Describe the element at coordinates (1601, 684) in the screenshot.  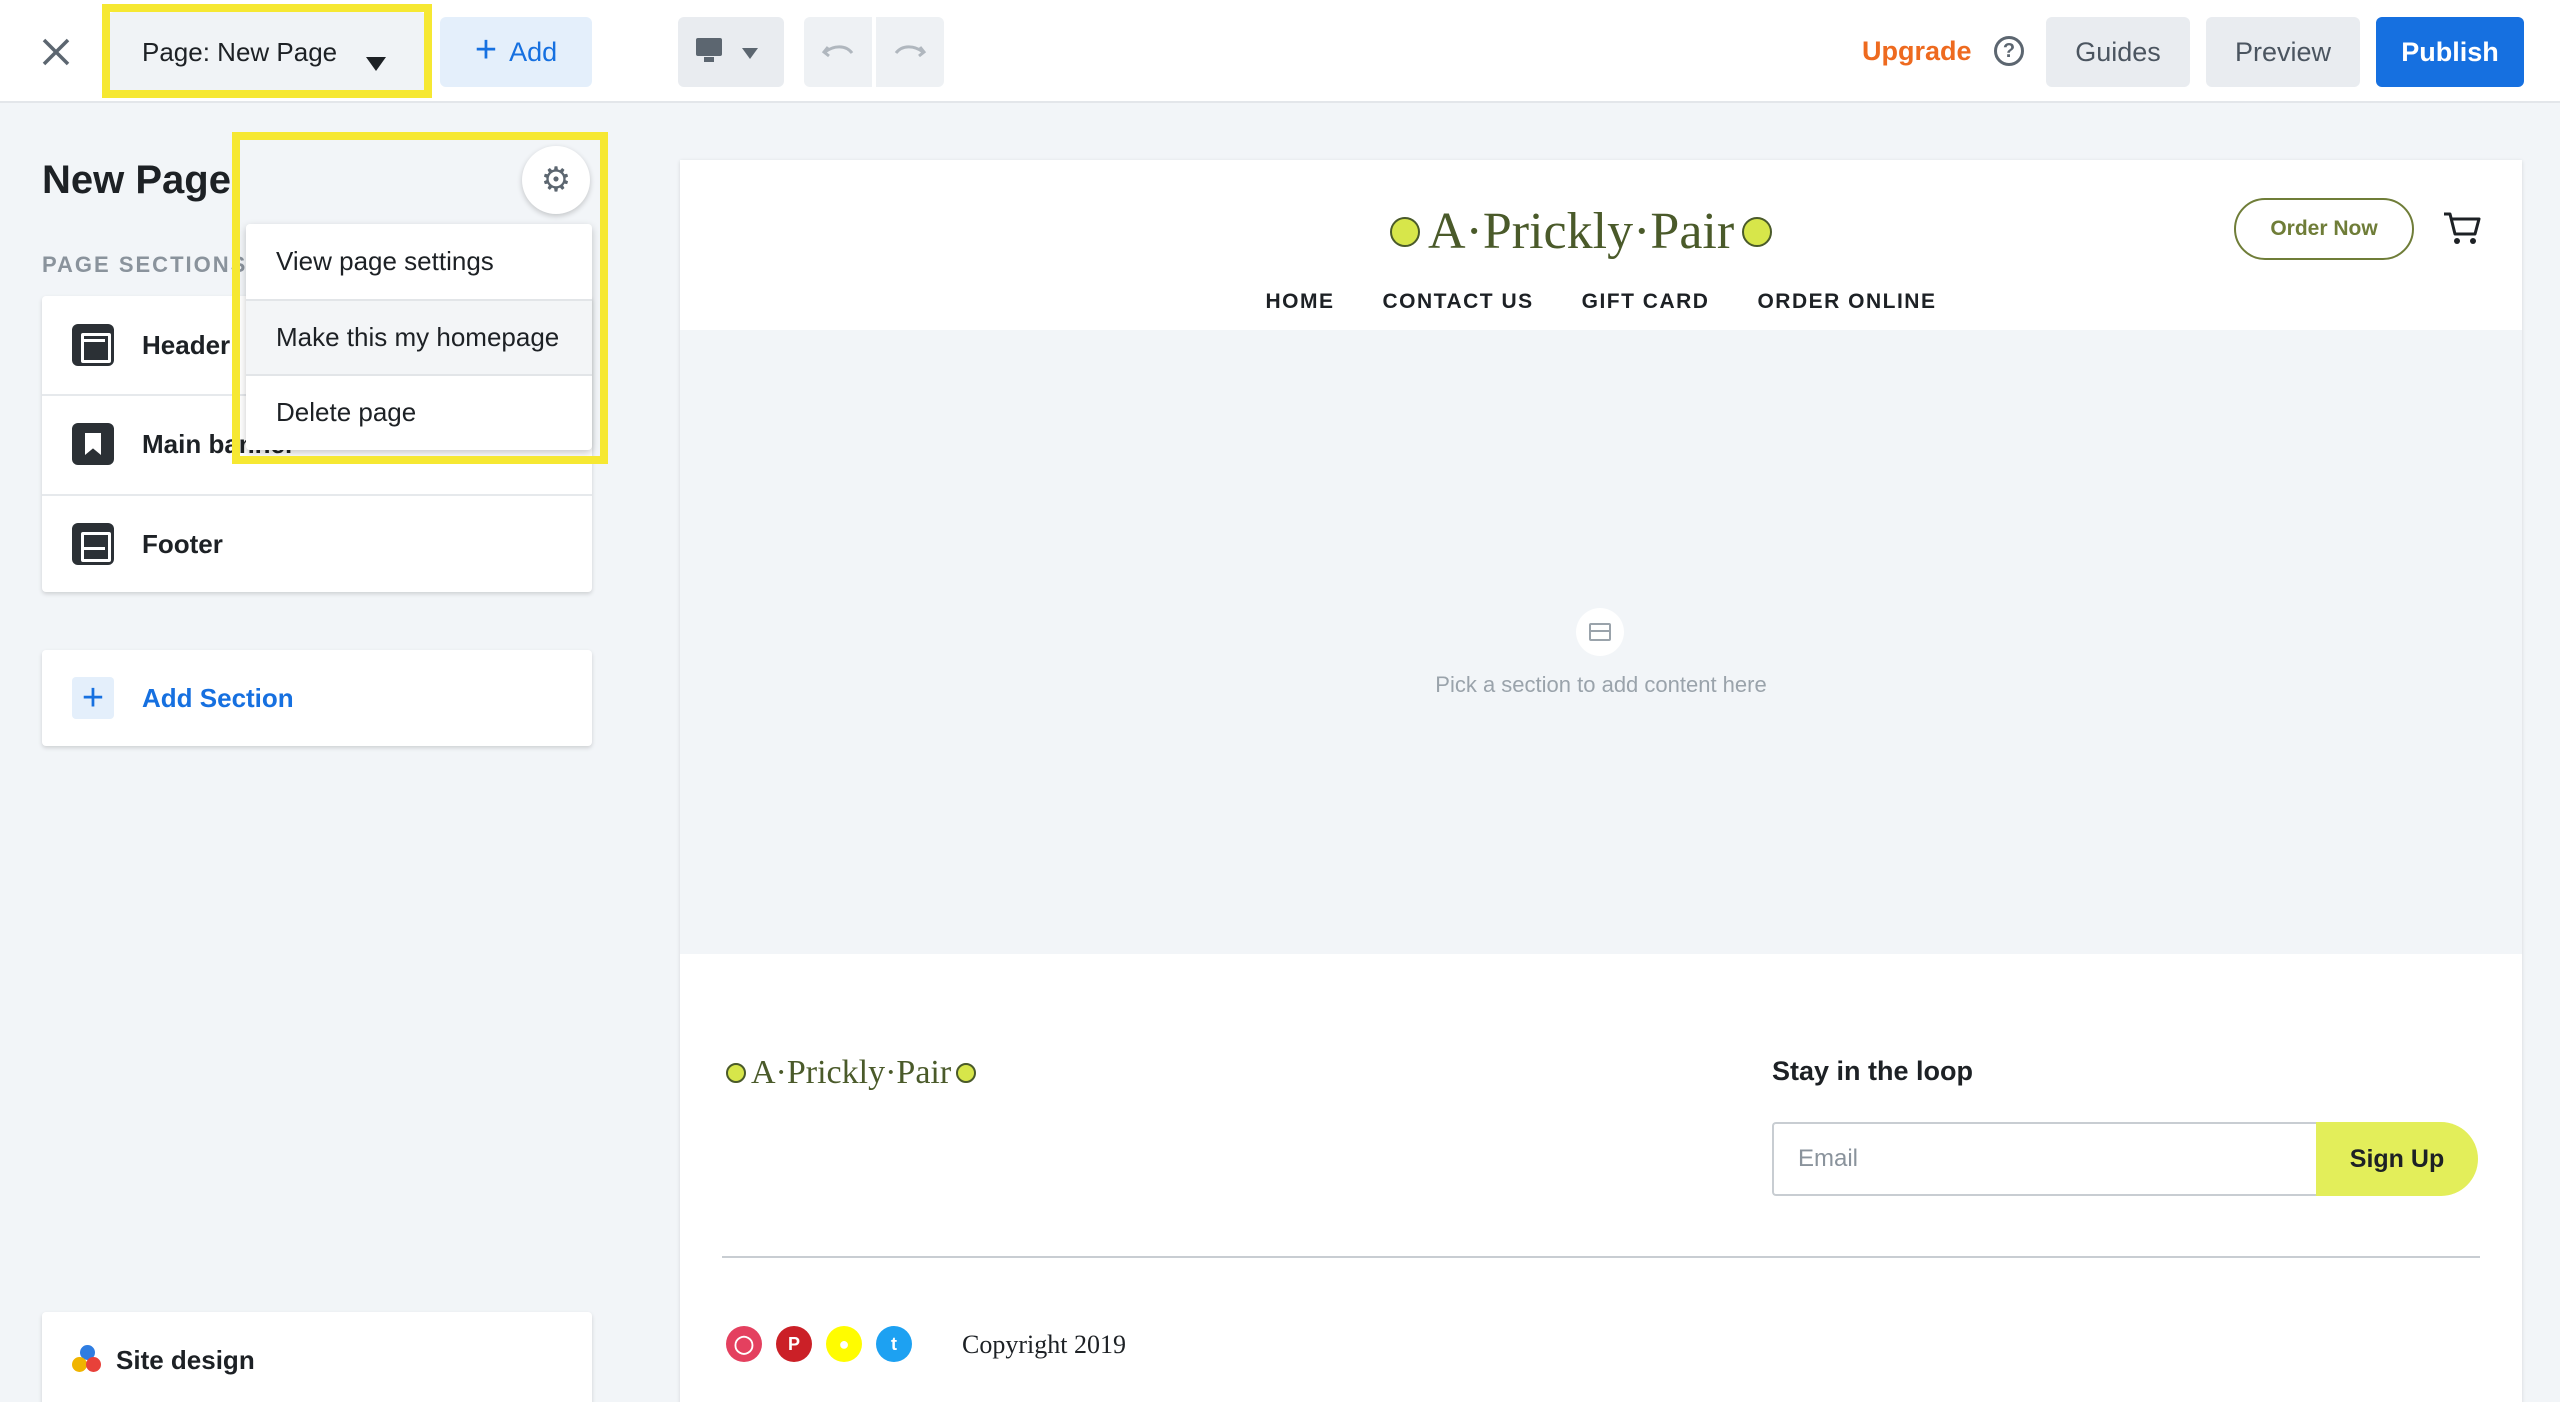
I see `empty-section-hint: Pick a section to add content here` at that location.